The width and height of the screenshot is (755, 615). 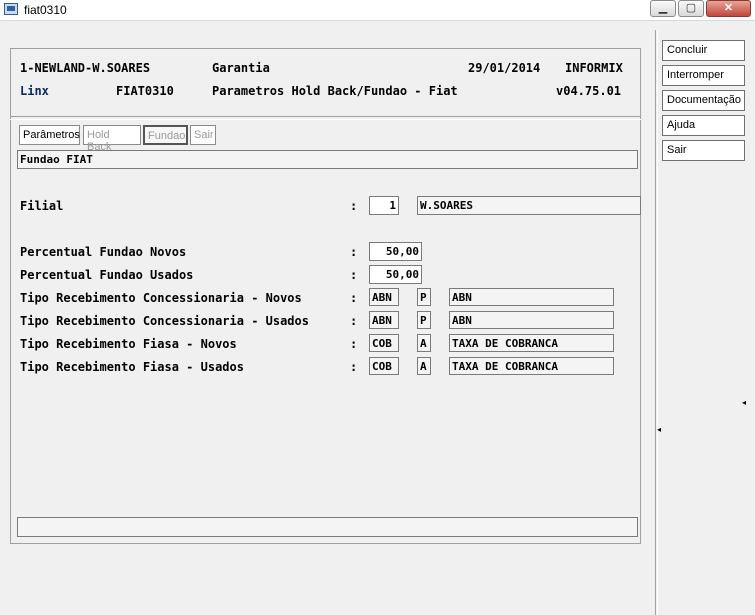 What do you see at coordinates (504, 68) in the screenshot?
I see `header-date: 29/01/2014` at bounding box center [504, 68].